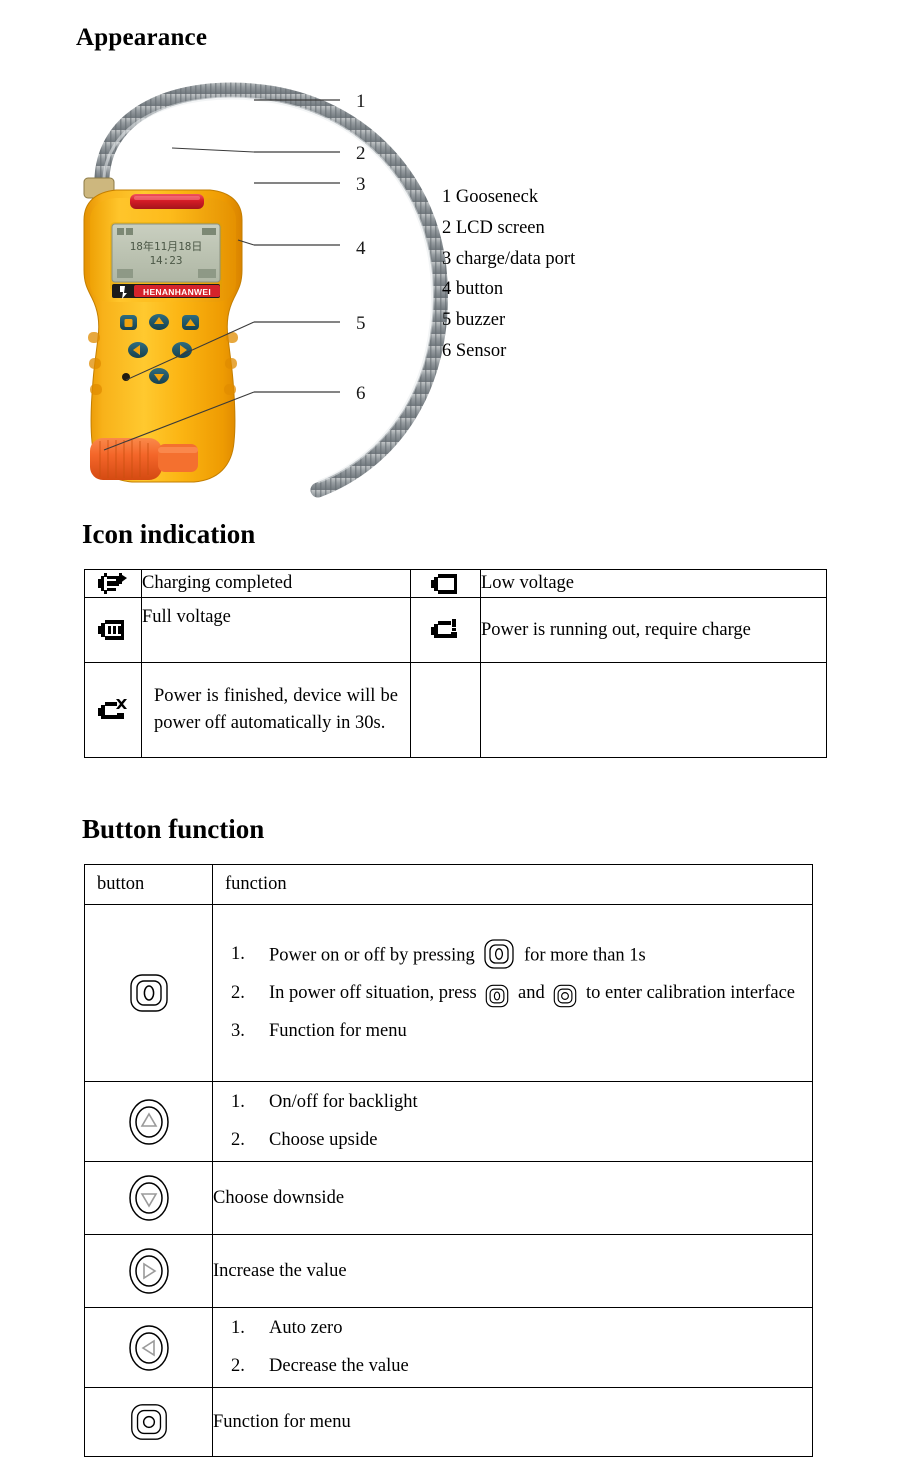 The width and height of the screenshot is (912, 1480). I want to click on battery-empty-icon, so click(113, 710).